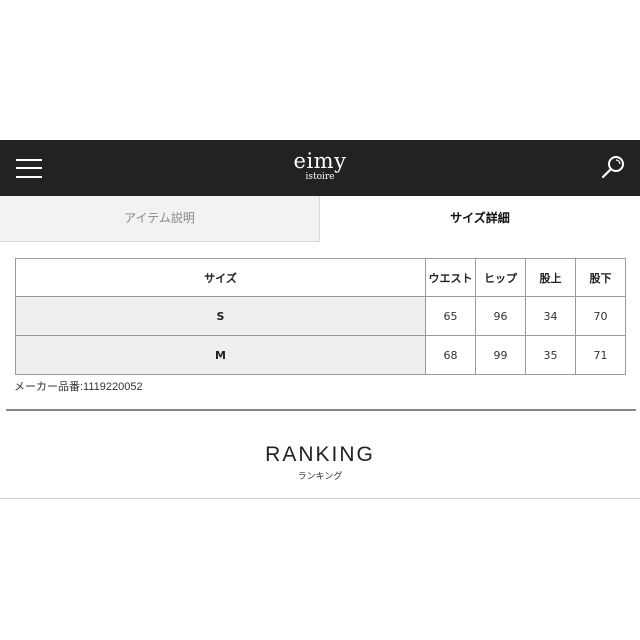  Describe the element at coordinates (450, 355) in the screenshot. I see `table-cell: 68` at that location.